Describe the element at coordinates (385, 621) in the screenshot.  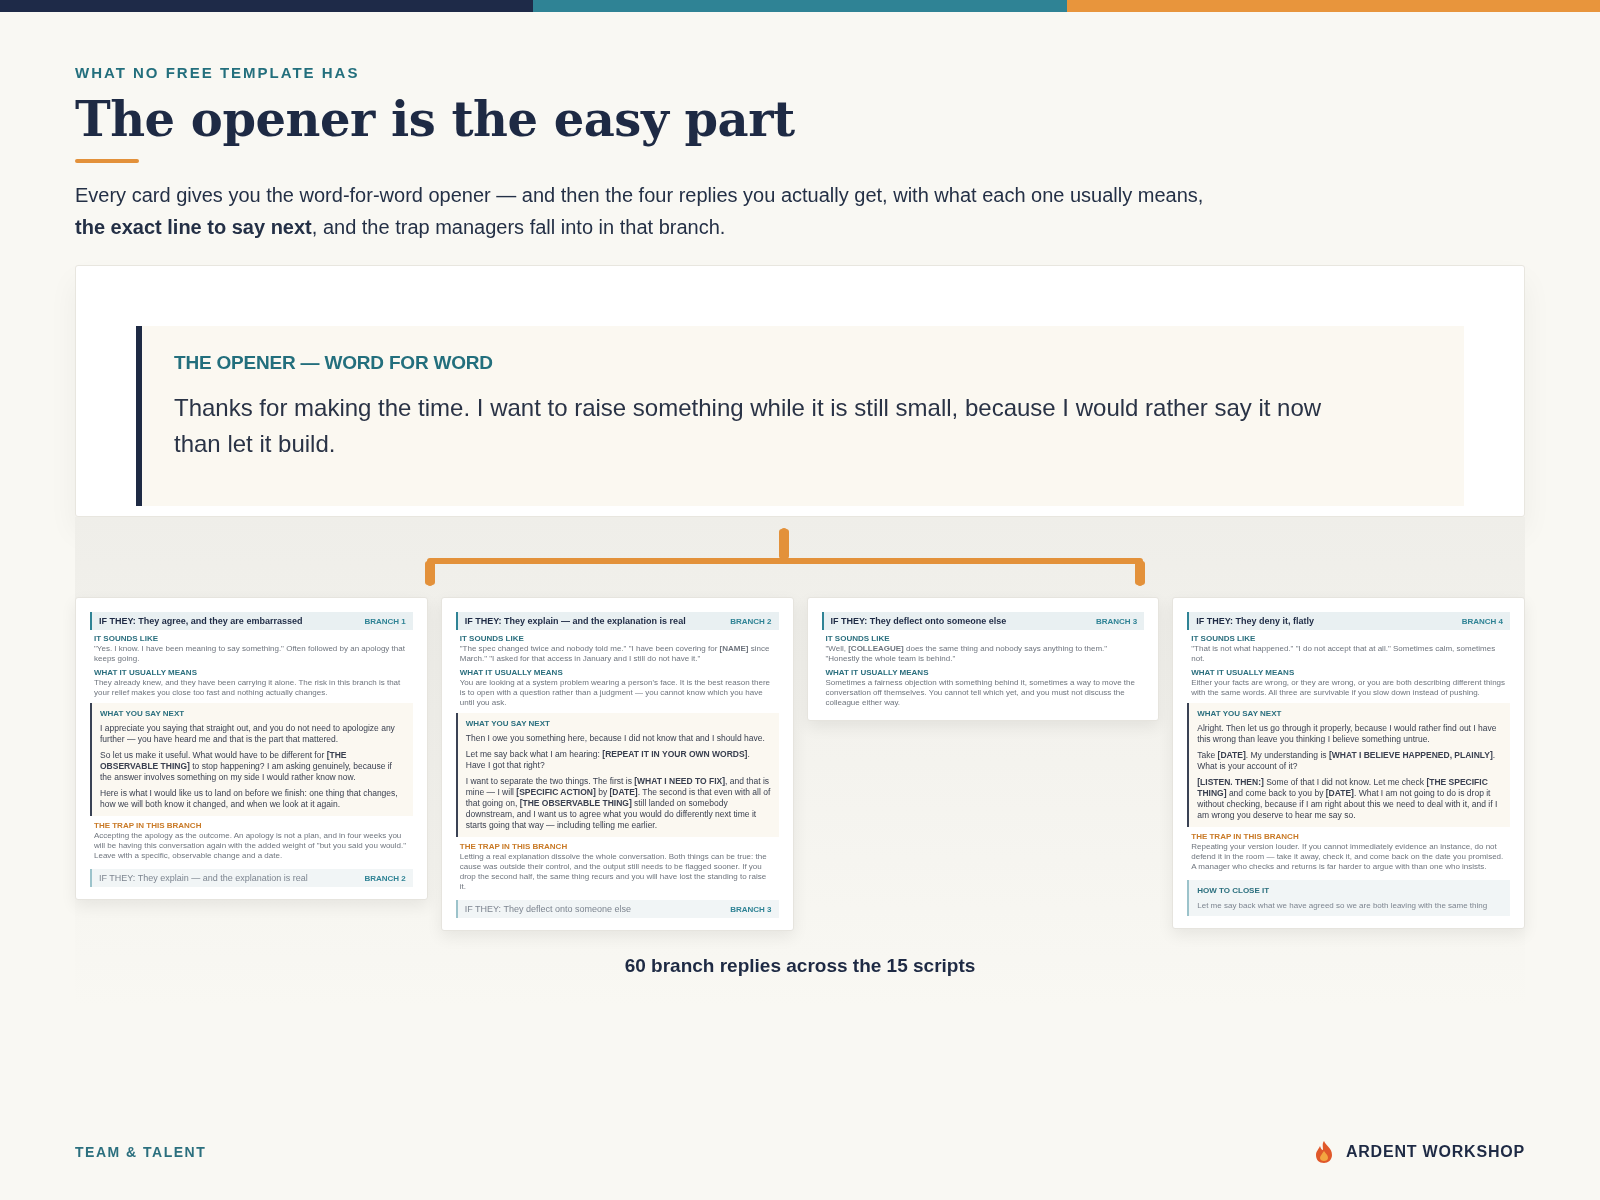
I see `branch-number: BRANCH 1` at that location.